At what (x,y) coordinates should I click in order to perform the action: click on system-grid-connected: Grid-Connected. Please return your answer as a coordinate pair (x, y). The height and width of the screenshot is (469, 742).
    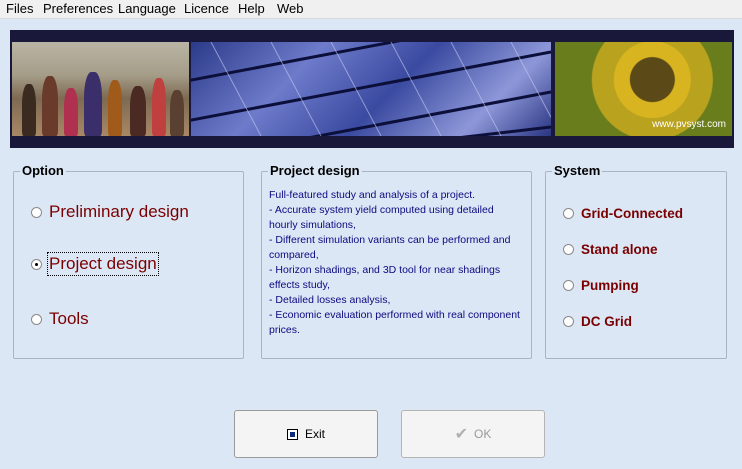
    Looking at the image, I should click on (623, 213).